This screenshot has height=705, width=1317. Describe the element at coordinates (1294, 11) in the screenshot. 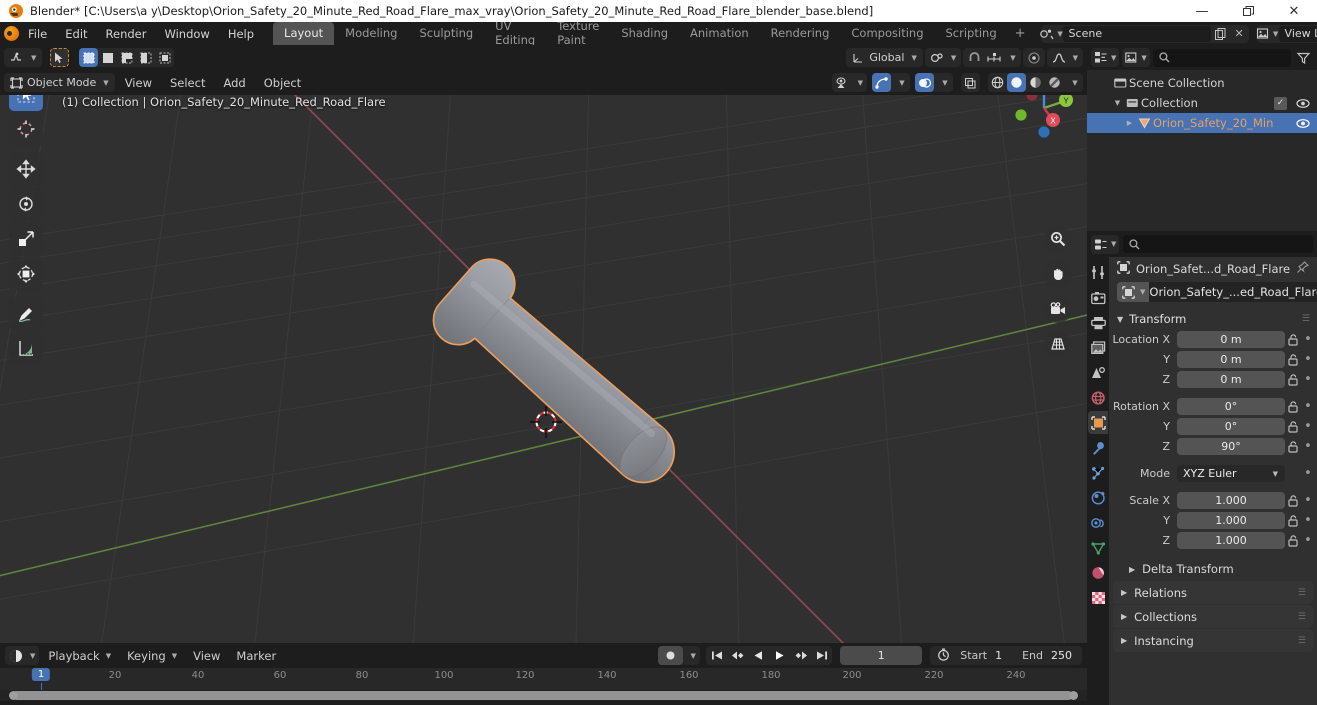

I see `close-button: ✕` at that location.